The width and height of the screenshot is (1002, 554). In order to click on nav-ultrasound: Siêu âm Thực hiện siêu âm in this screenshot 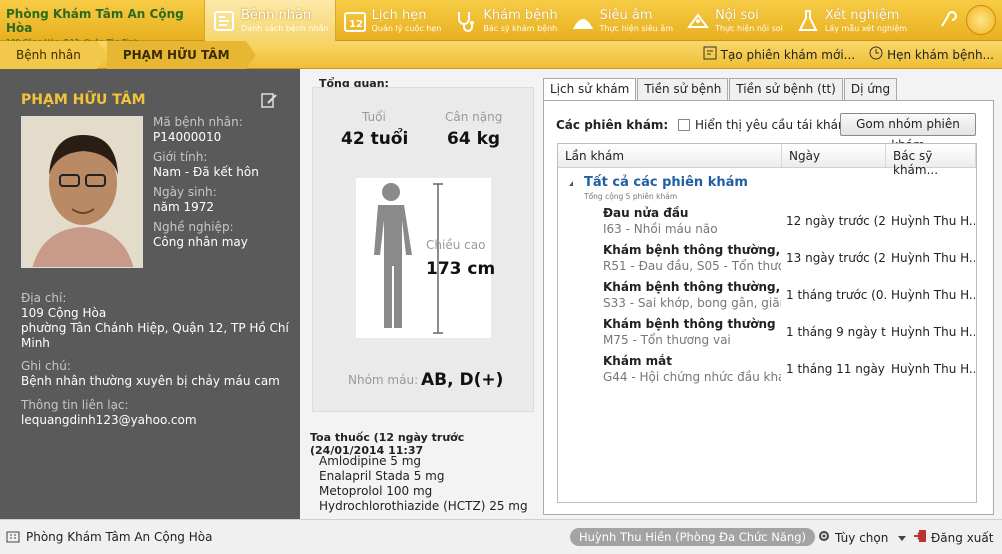, I will do `click(621, 20)`.